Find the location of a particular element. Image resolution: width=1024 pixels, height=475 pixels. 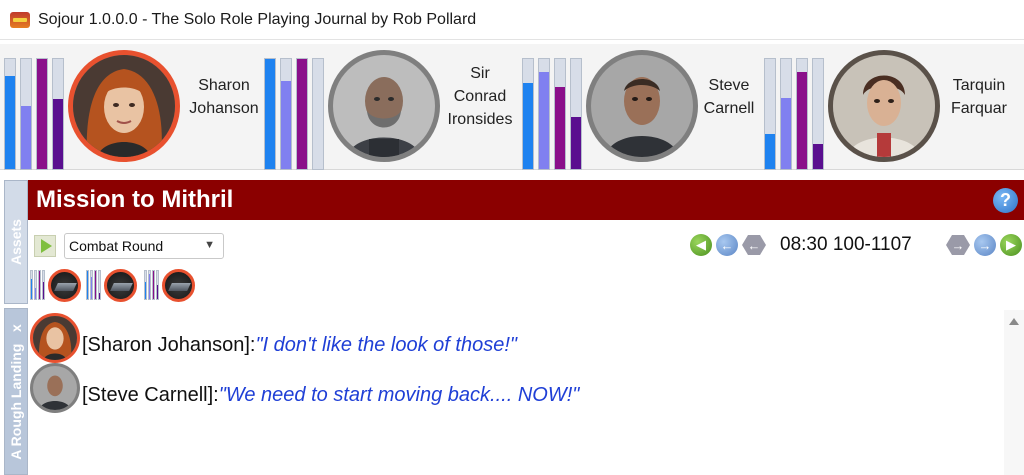

party-member-sir-conrad-ironsides: Sir Conrad Ironsides is located at coordinates (394, 110).